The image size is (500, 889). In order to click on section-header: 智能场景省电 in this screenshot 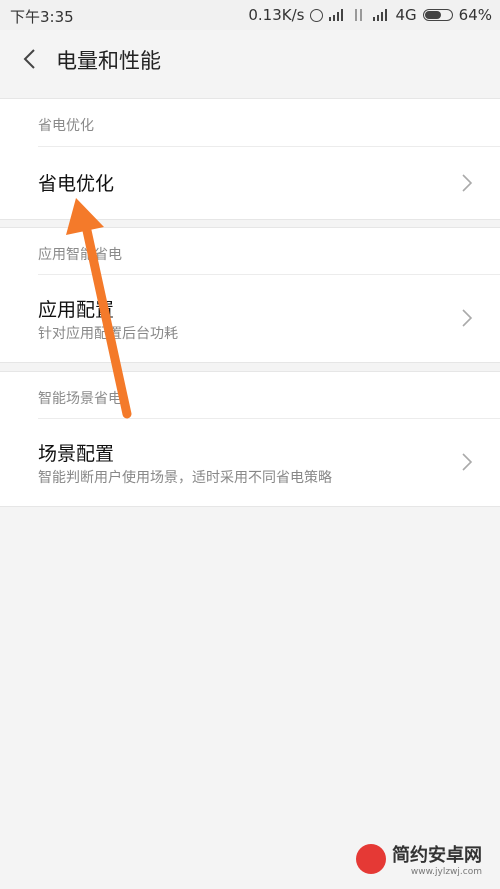, I will do `click(80, 399)`.